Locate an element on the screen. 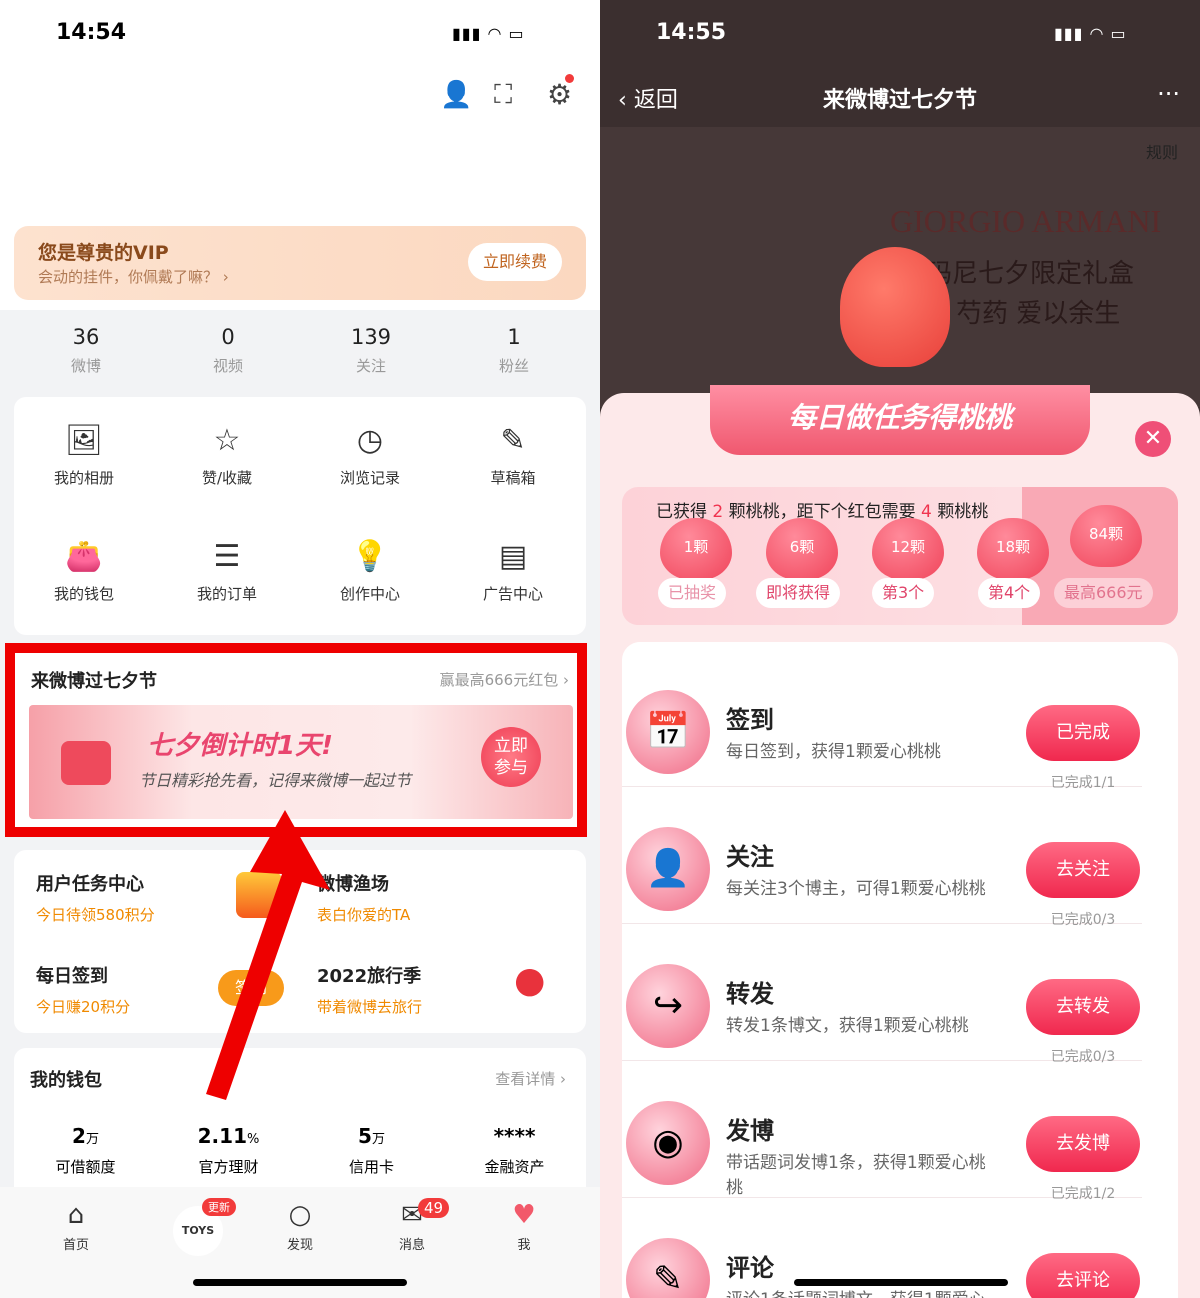 The height and width of the screenshot is (1298, 1200). wallet-credit: 5万 信用卡 is located at coordinates (371, 1150).